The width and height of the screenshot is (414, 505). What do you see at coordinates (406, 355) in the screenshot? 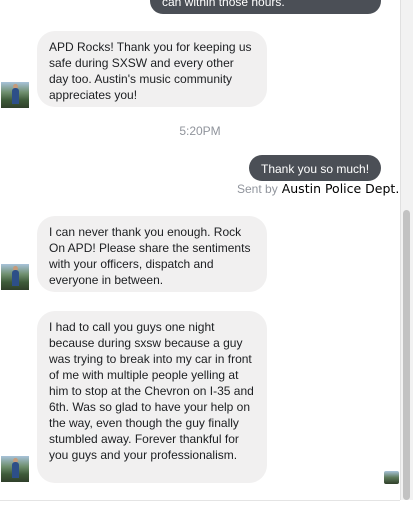
I see `scrollbar-thumb` at bounding box center [406, 355].